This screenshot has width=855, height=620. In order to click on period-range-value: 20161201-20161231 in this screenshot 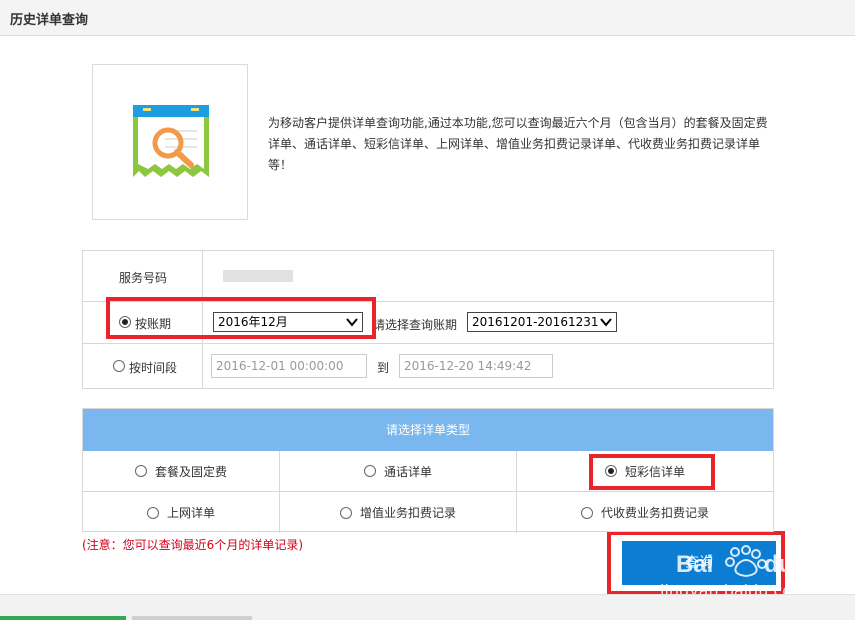, I will do `click(535, 322)`.